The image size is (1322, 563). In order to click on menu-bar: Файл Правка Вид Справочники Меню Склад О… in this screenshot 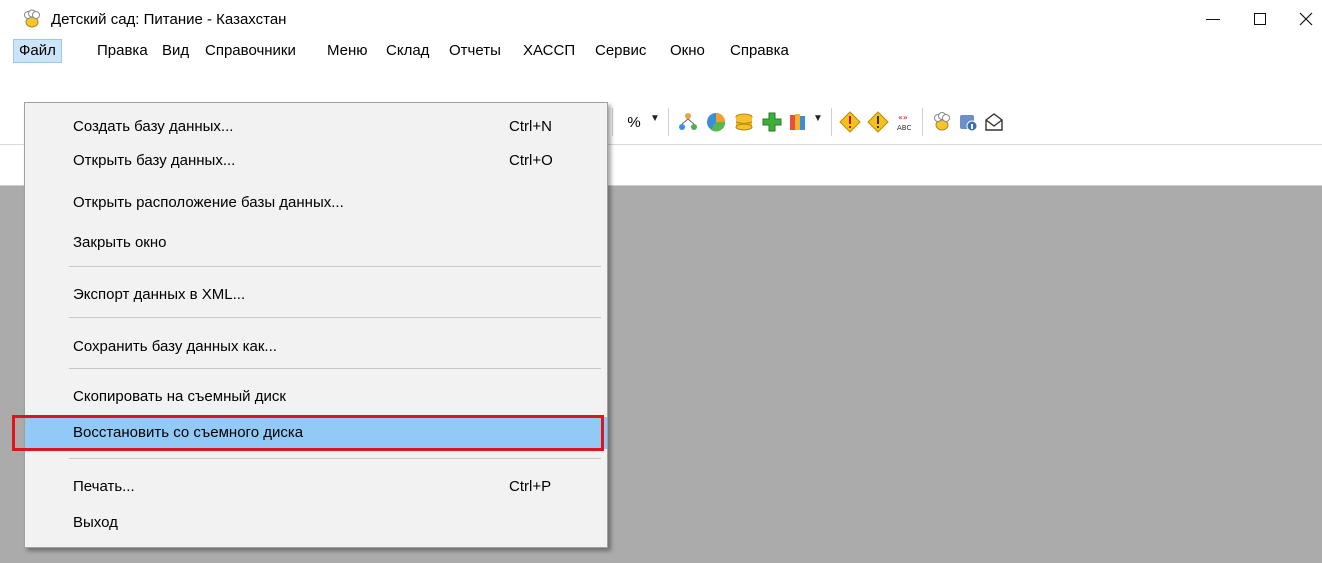, I will do `click(661, 51)`.